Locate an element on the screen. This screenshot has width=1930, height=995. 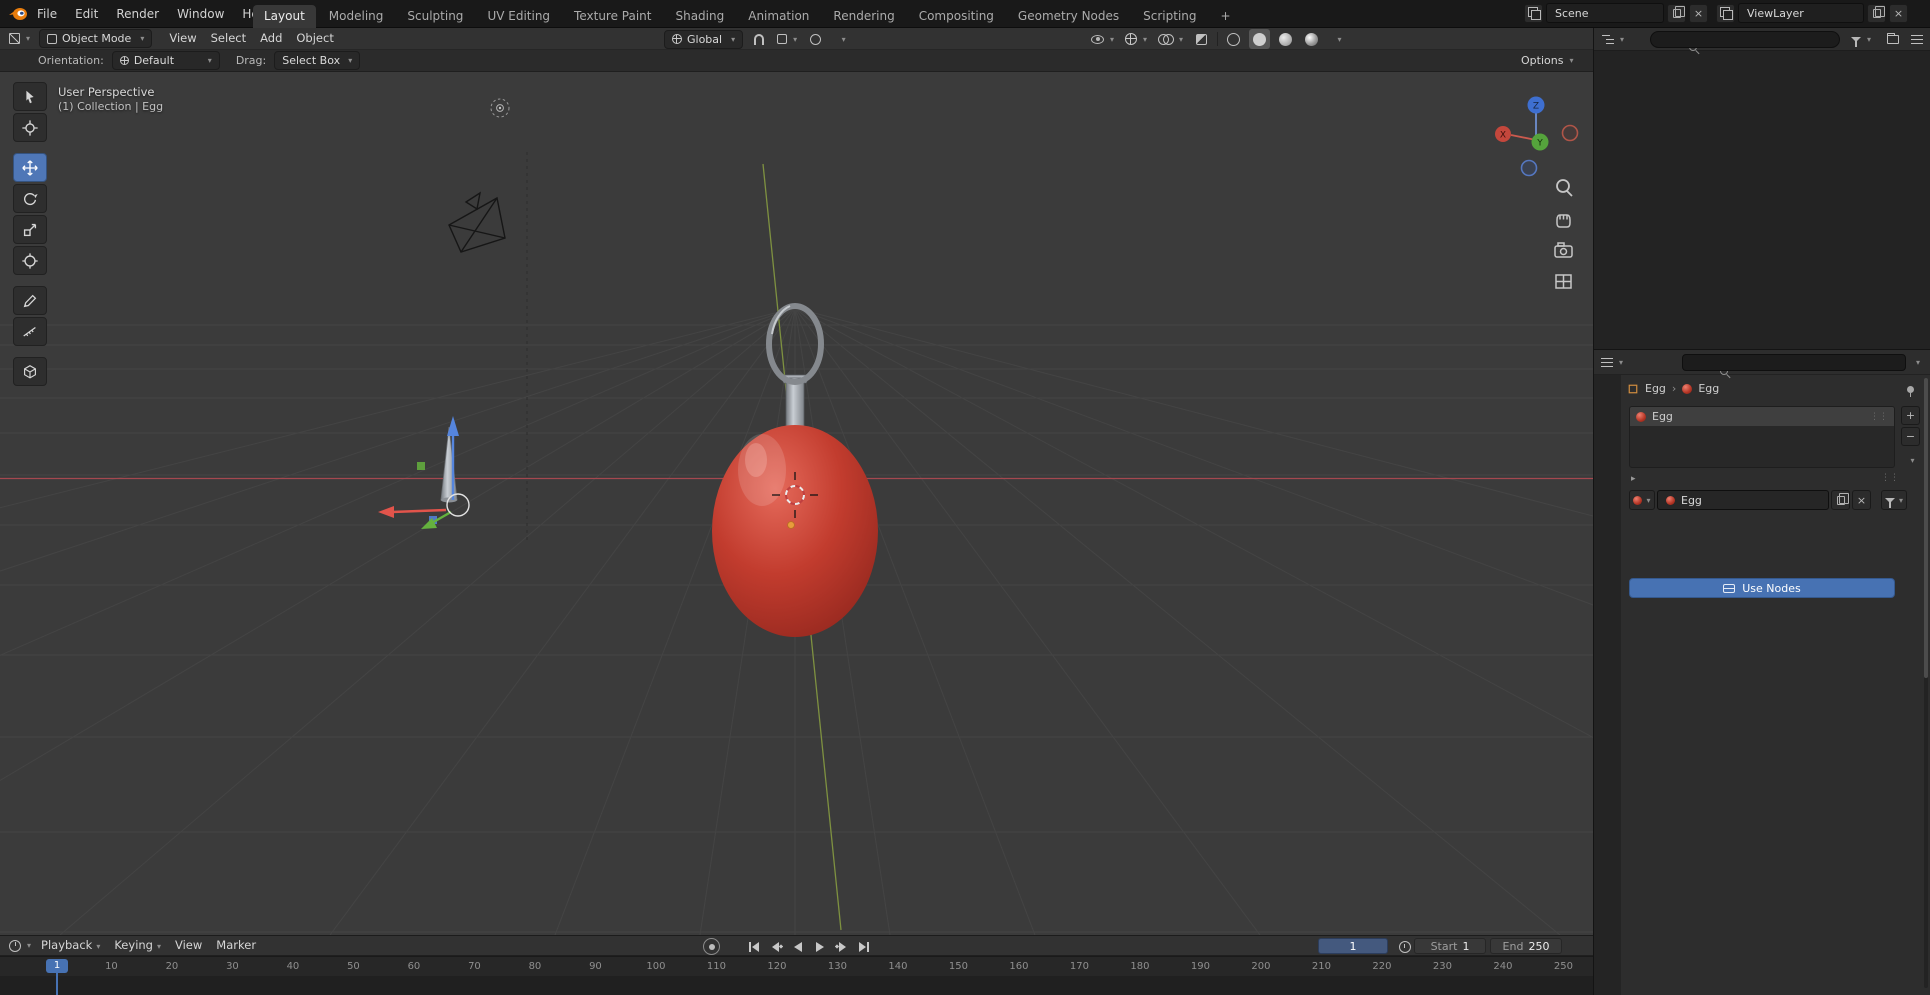
workspace-tab-compositing: Compositing is located at coordinates (956, 16).